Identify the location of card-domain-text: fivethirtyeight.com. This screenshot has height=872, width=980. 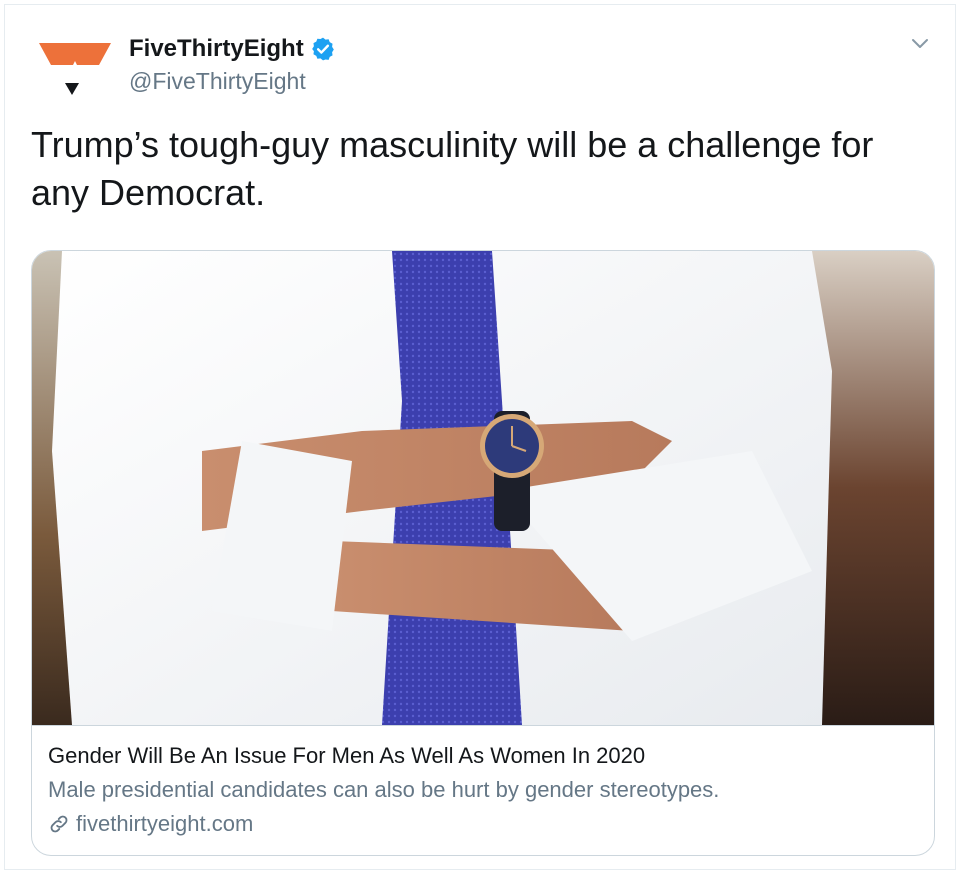
(164, 824).